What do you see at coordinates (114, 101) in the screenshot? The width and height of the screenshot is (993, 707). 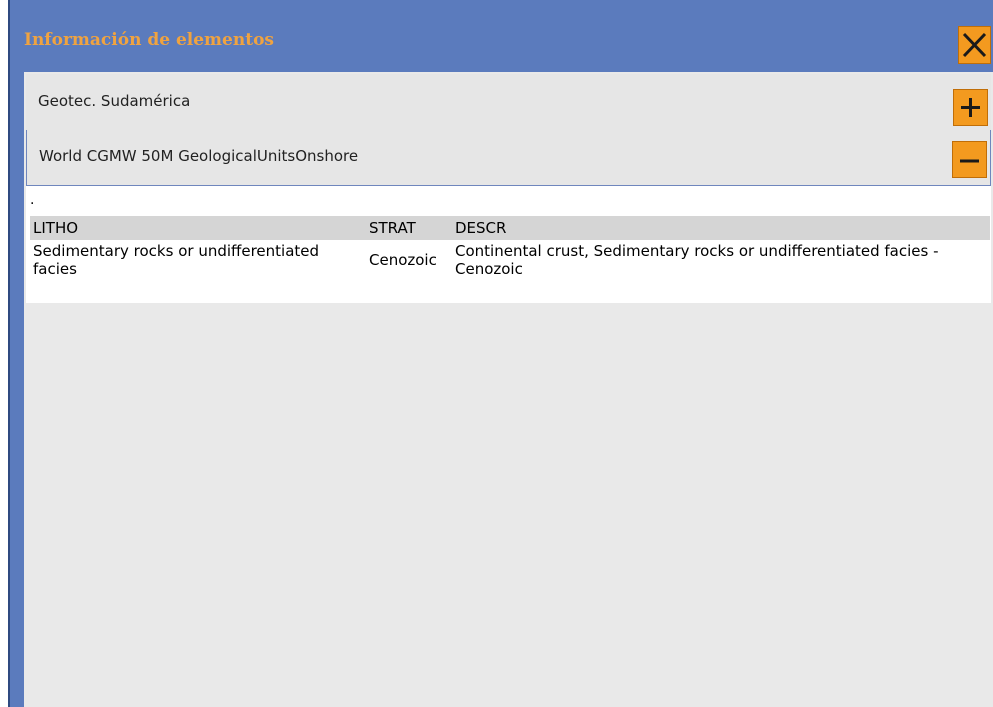 I see `layer-name: Geotec. Sudamérica` at bounding box center [114, 101].